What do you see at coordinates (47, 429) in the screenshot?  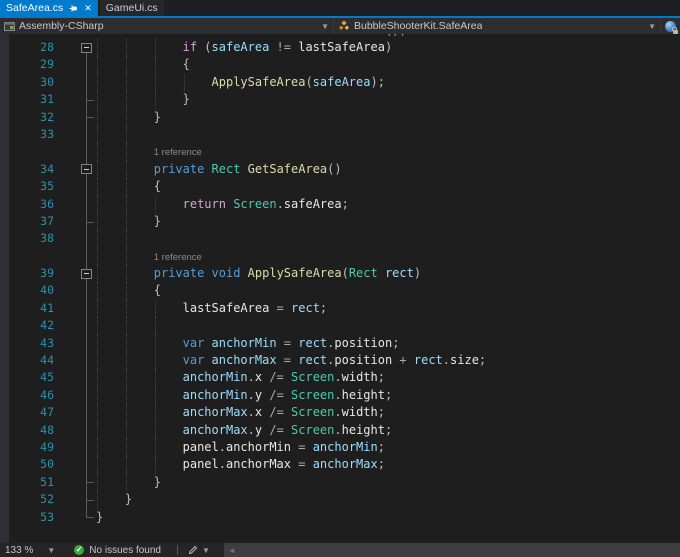 I see `line-number: 48` at bounding box center [47, 429].